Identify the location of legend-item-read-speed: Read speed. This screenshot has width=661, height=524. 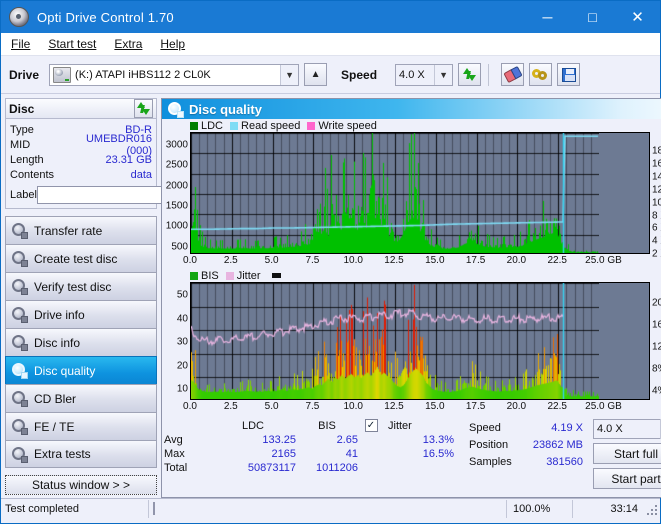
(265, 126).